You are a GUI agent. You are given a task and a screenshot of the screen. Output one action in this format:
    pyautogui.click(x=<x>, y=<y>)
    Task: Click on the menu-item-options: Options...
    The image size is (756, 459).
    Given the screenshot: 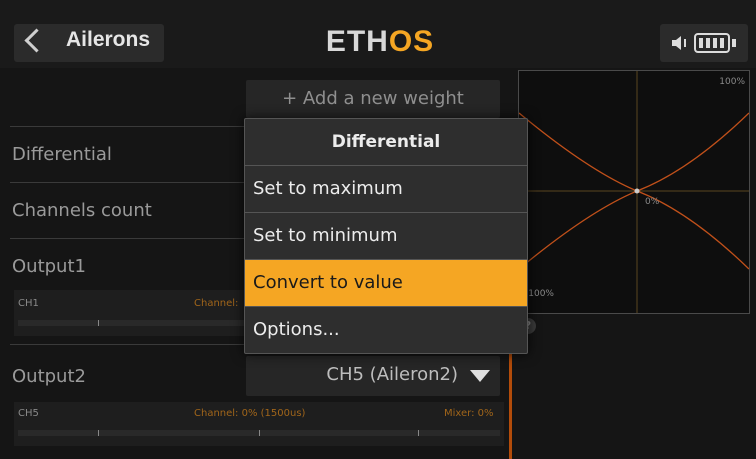 What is the action you would take?
    pyautogui.click(x=386, y=329)
    